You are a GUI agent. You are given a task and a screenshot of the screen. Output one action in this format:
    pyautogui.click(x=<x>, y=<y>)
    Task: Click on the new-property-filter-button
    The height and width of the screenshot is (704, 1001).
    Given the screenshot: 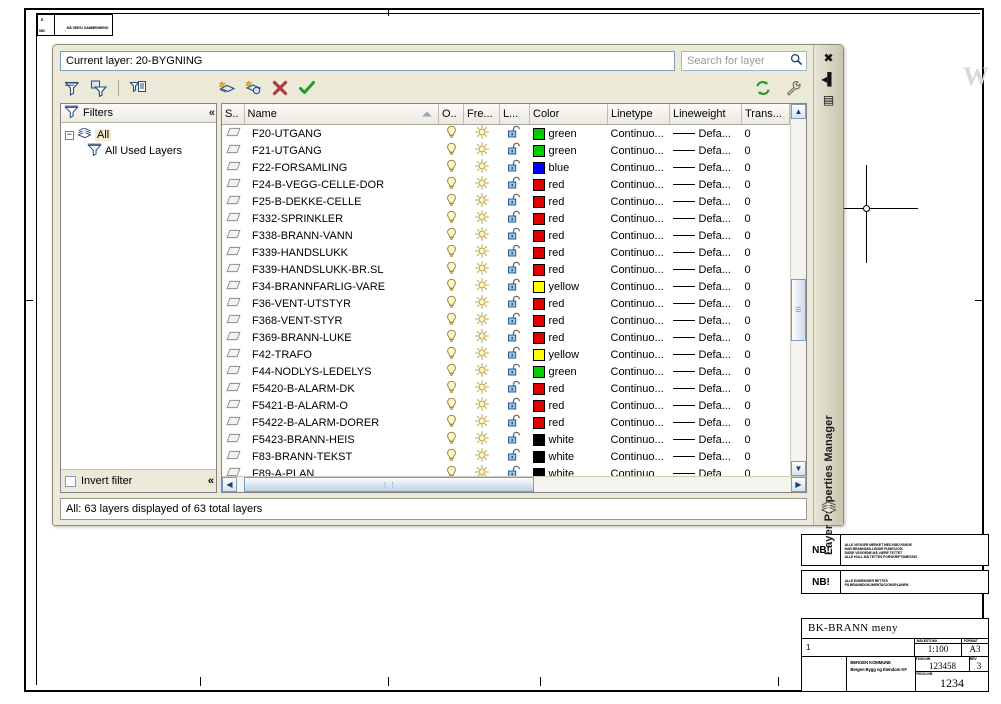 What is the action you would take?
    pyautogui.click(x=72, y=88)
    